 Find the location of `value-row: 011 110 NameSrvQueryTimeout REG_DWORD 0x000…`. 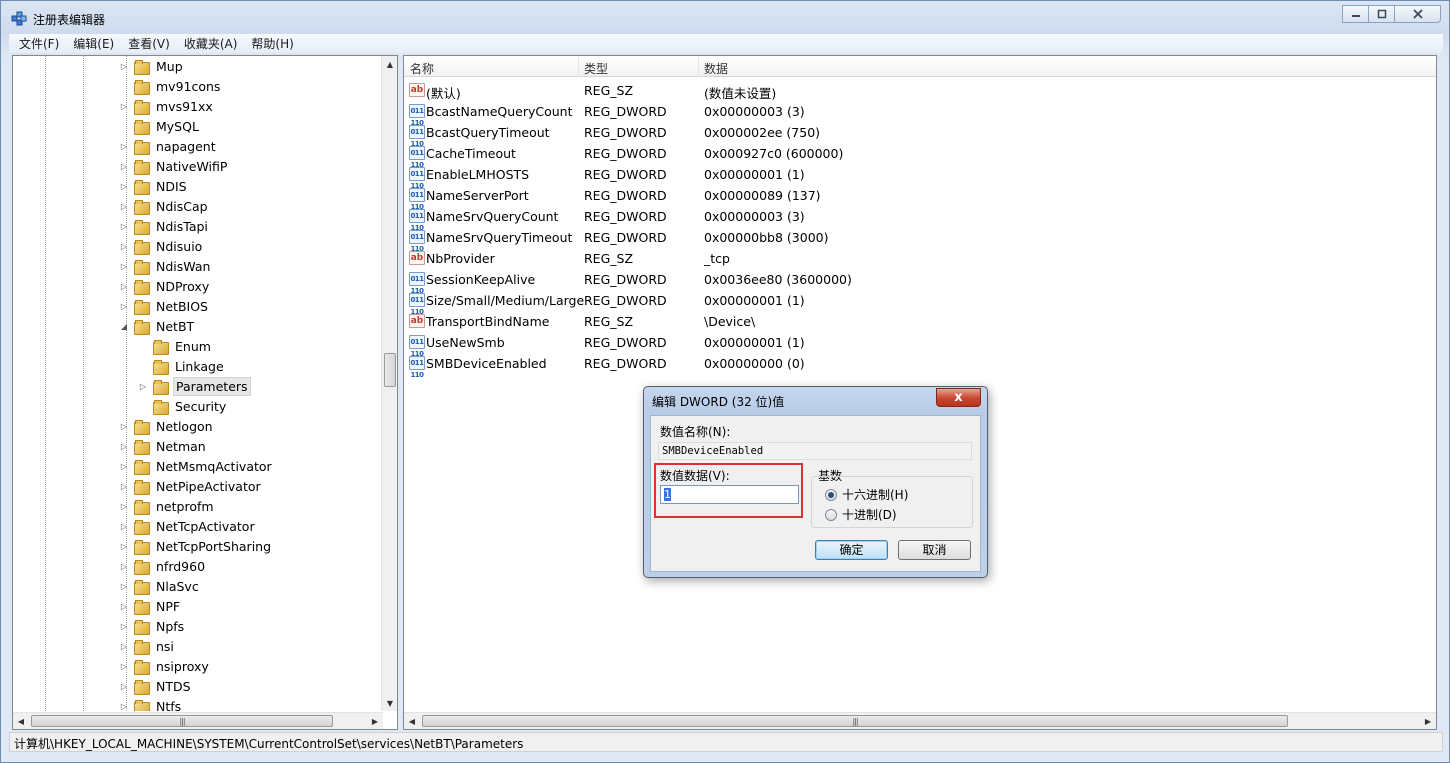

value-row: 011 110 NameSrvQueryTimeout REG_DWORD 0x000… is located at coordinates (920, 240).